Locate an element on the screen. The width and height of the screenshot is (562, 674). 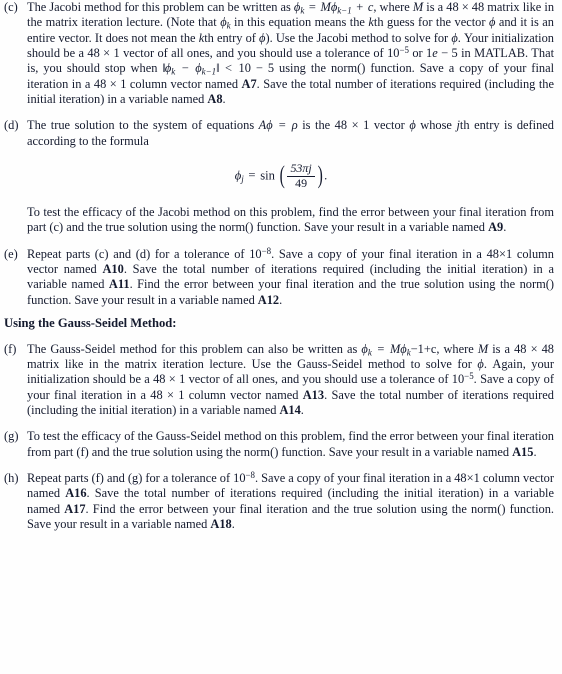
exponent-neg8-e: −8 is located at coordinates (266, 250).